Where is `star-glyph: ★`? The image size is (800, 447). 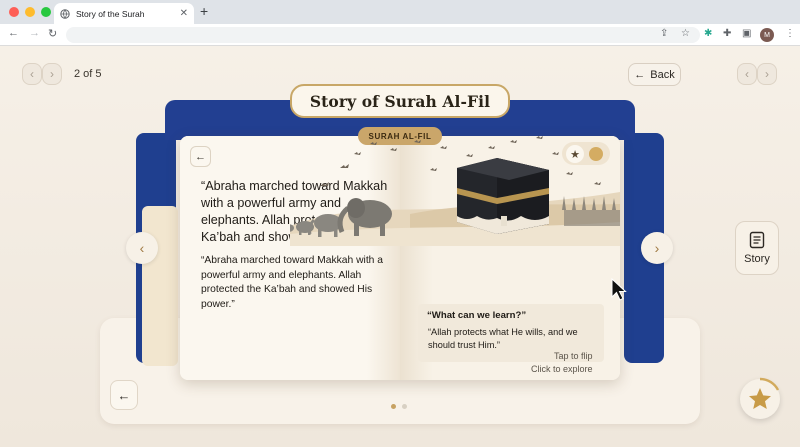
star-glyph: ★ is located at coordinates (575, 154).